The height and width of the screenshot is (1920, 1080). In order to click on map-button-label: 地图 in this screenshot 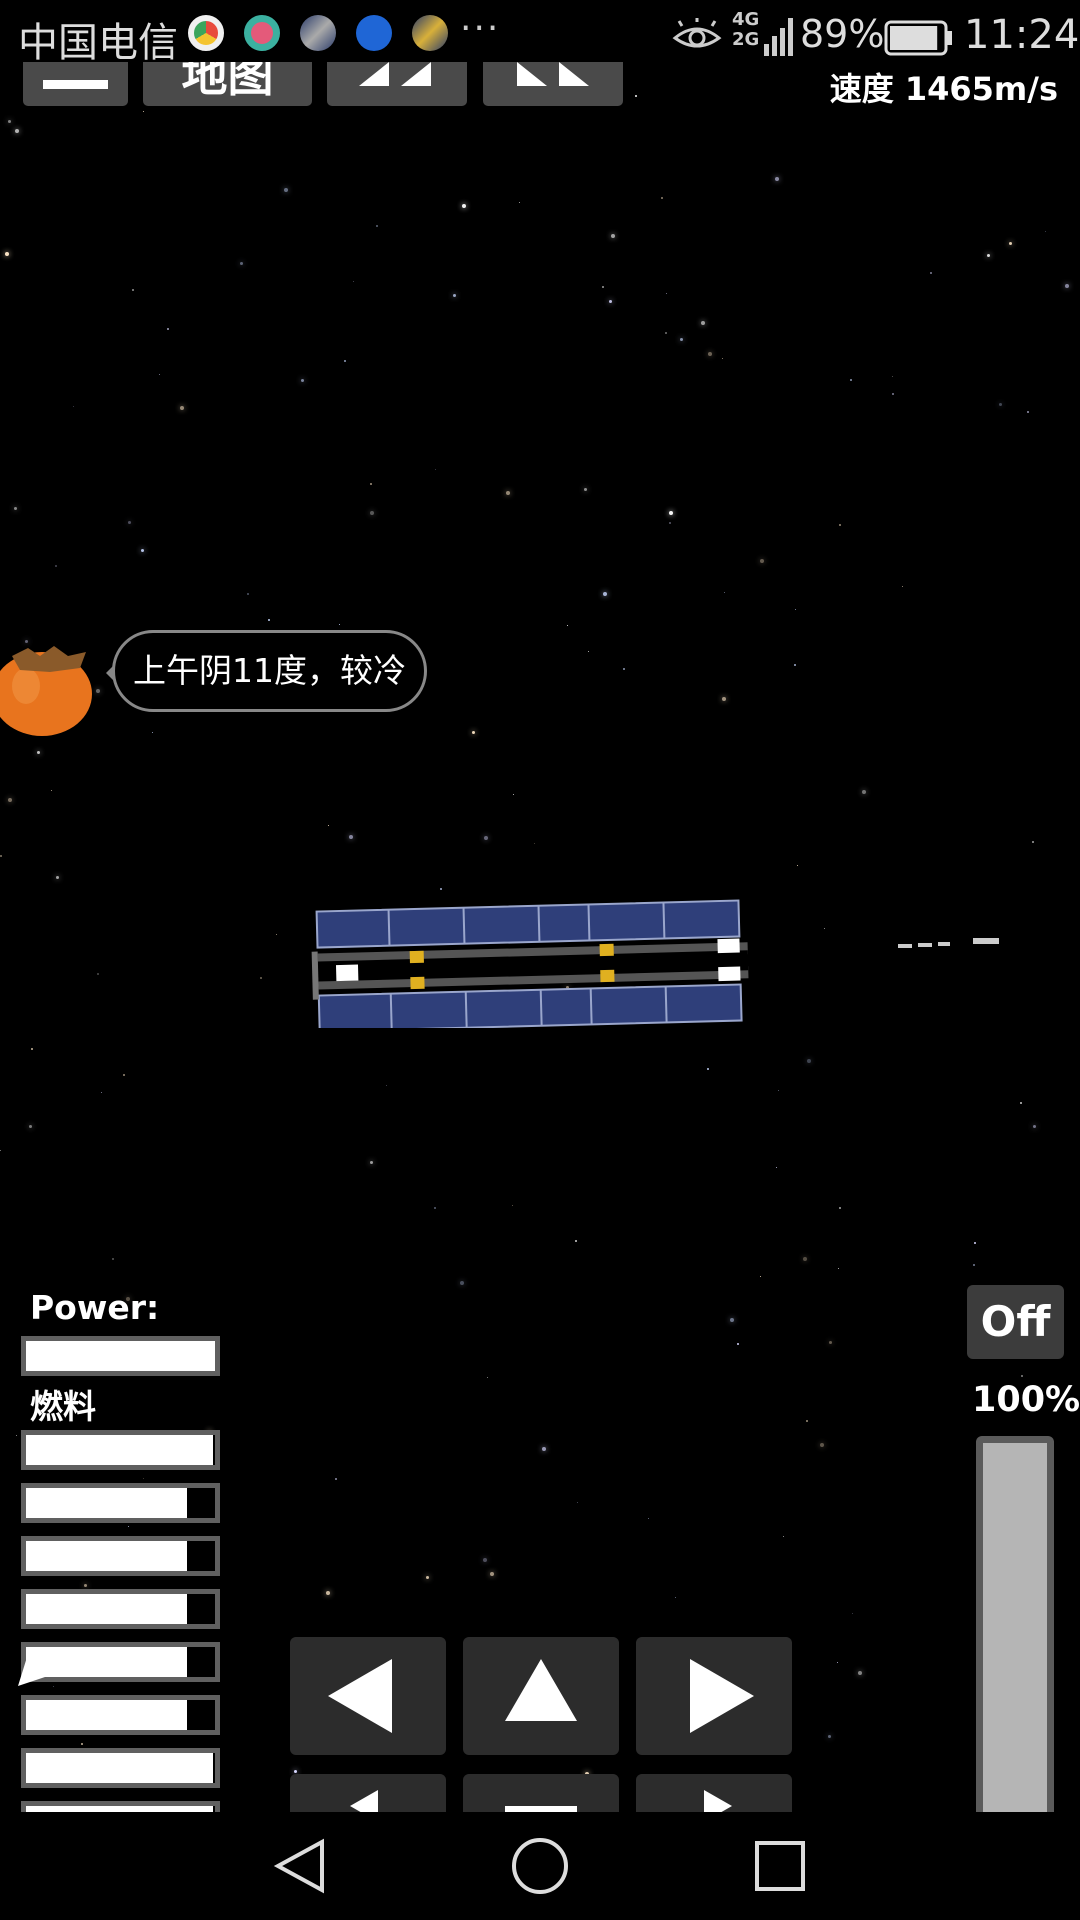, I will do `click(227, 82)`.